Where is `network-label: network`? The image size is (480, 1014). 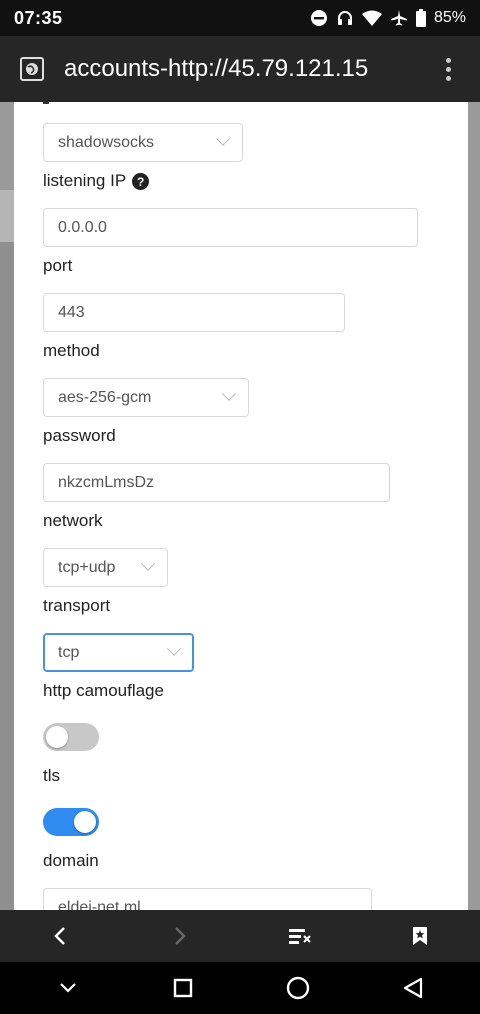 network-label: network is located at coordinates (73, 520).